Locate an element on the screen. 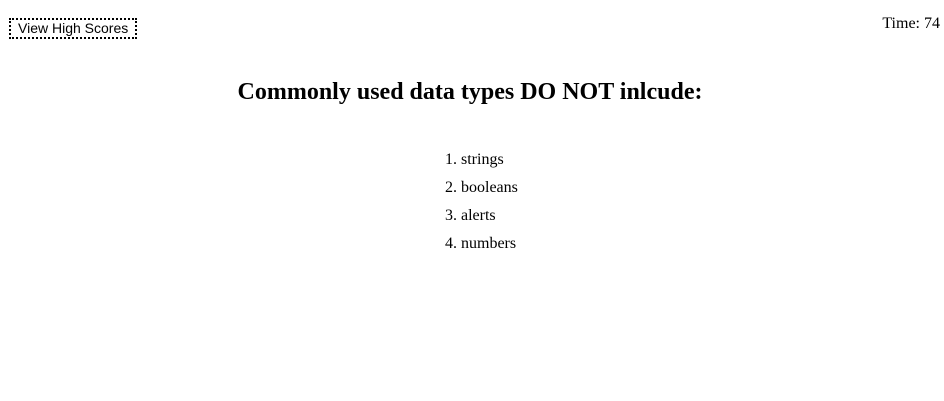 This screenshot has height=401, width=944. answer-choice: 2. booleans is located at coordinates (481, 188).